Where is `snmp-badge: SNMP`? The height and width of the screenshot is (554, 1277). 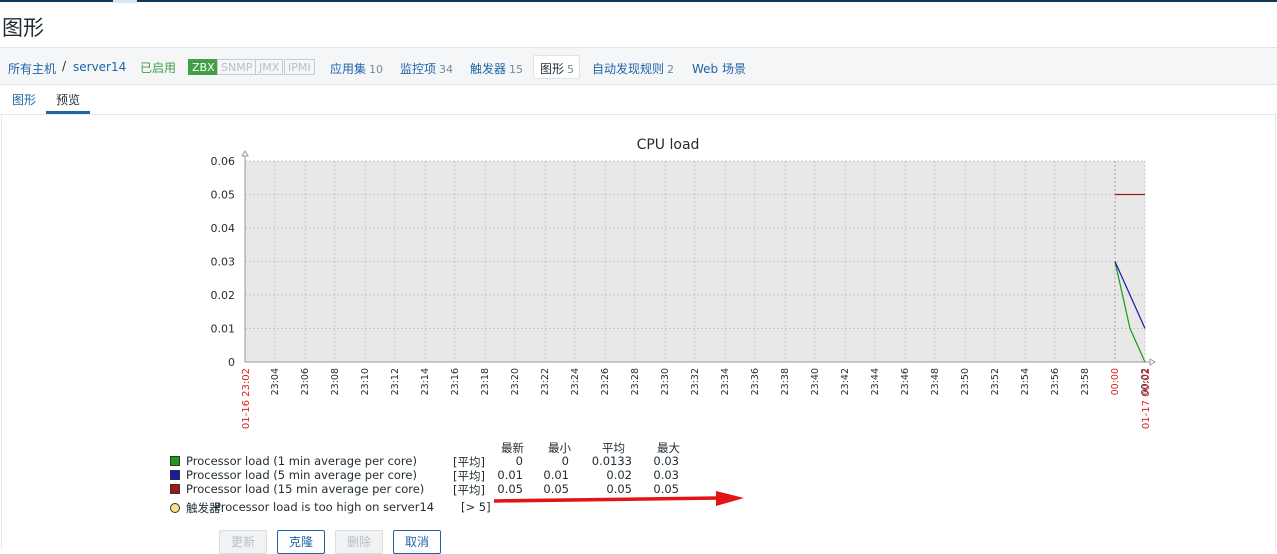 snmp-badge: SNMP is located at coordinates (237, 67).